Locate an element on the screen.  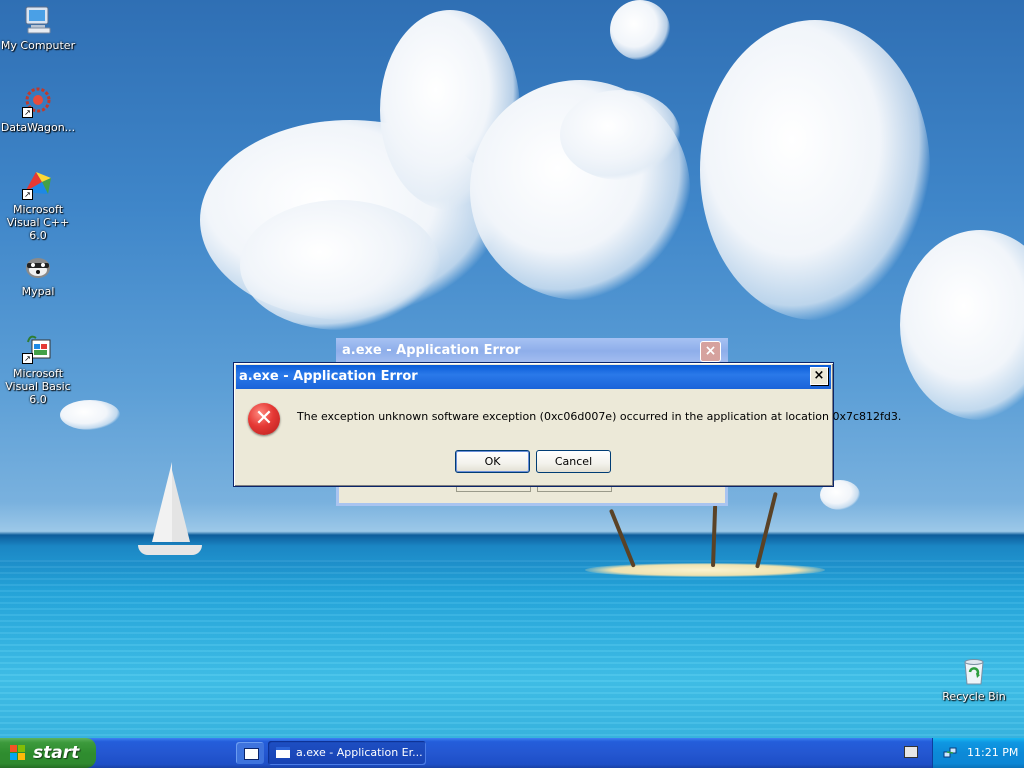
system-tray: 11:21 PM is located at coordinates (978, 753).